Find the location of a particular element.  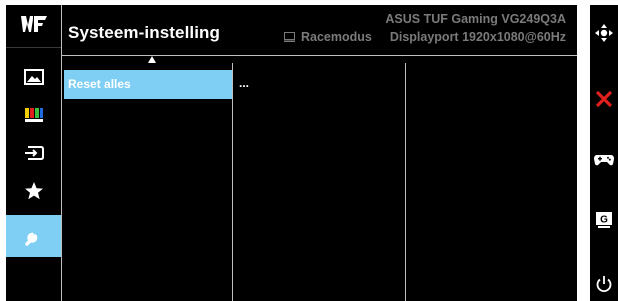

game-mode: Racemodus is located at coordinates (336, 37).